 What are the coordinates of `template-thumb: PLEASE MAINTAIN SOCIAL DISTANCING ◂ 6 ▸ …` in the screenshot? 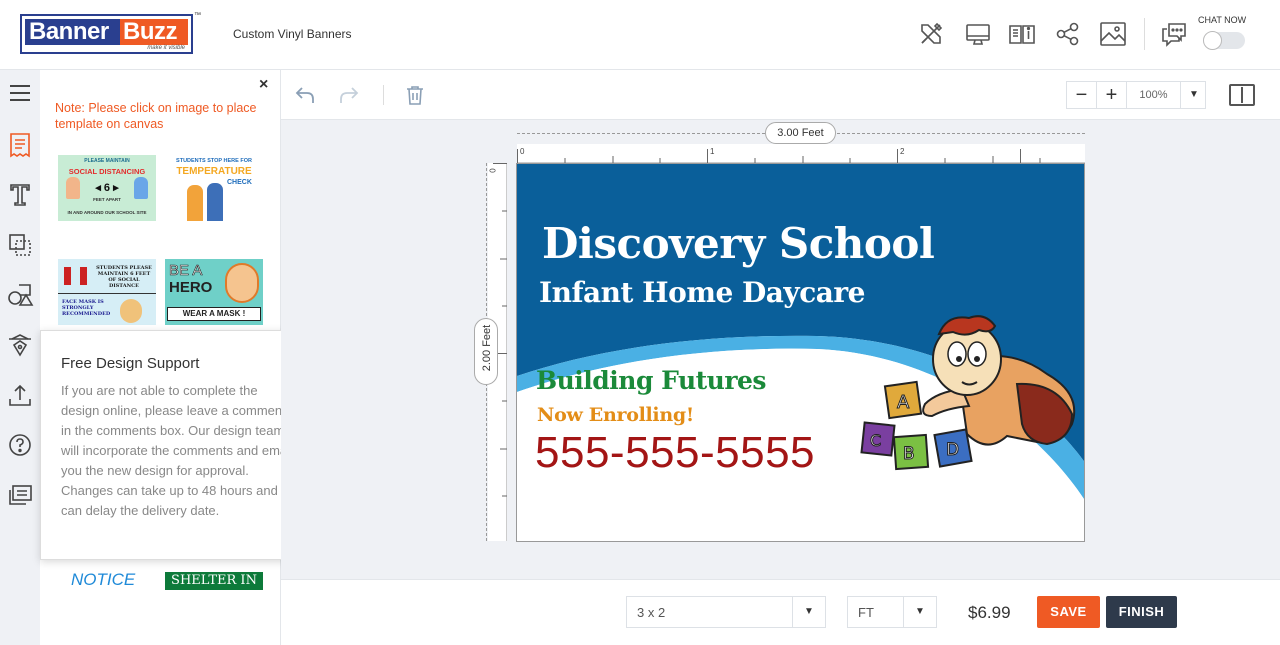 It's located at (107, 188).